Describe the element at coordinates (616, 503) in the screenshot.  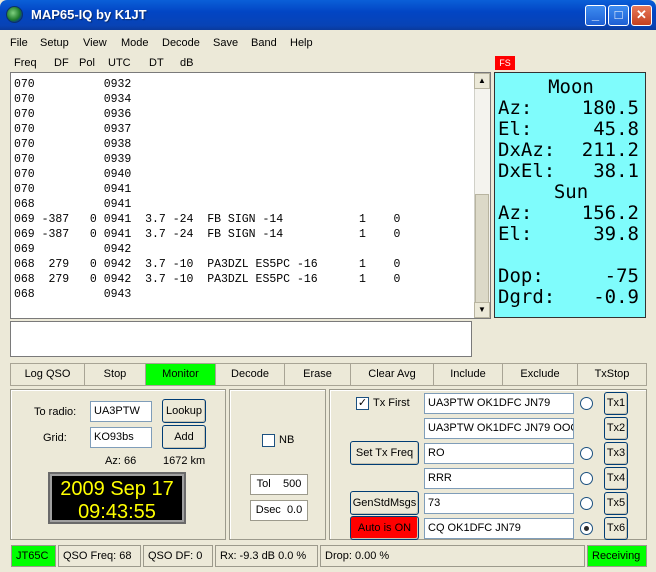
I see `tx5-button: Tx5` at that location.